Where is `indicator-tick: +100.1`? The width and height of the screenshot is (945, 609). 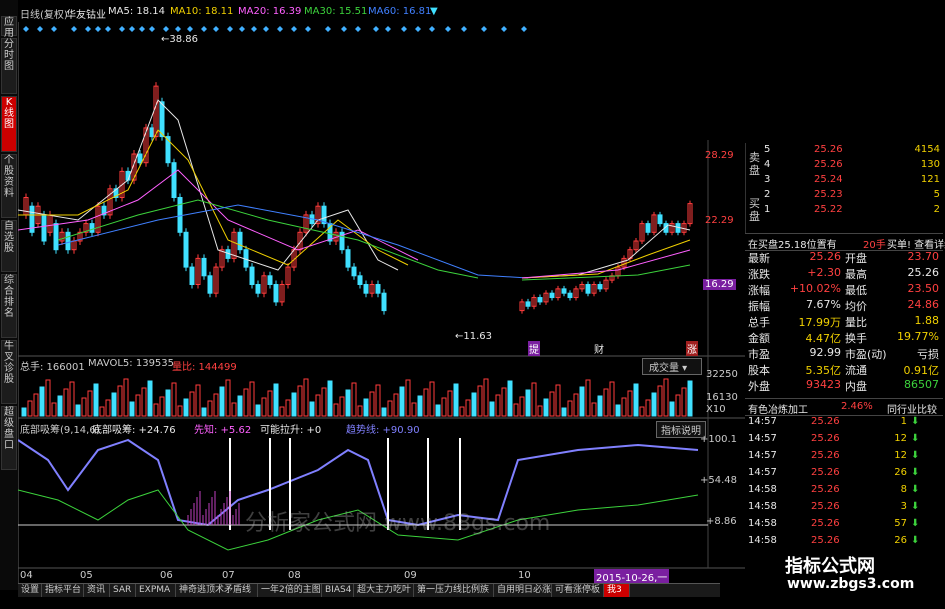 indicator-tick: +100.1 is located at coordinates (719, 439).